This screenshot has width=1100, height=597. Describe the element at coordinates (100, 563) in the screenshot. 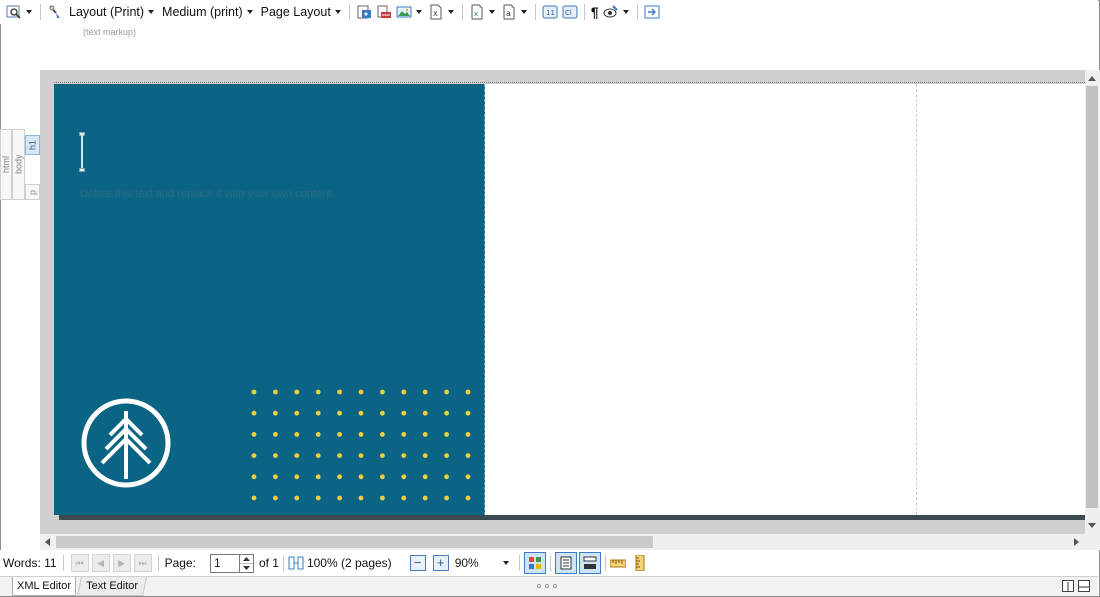

I see `previous-page-button: ◀` at that location.